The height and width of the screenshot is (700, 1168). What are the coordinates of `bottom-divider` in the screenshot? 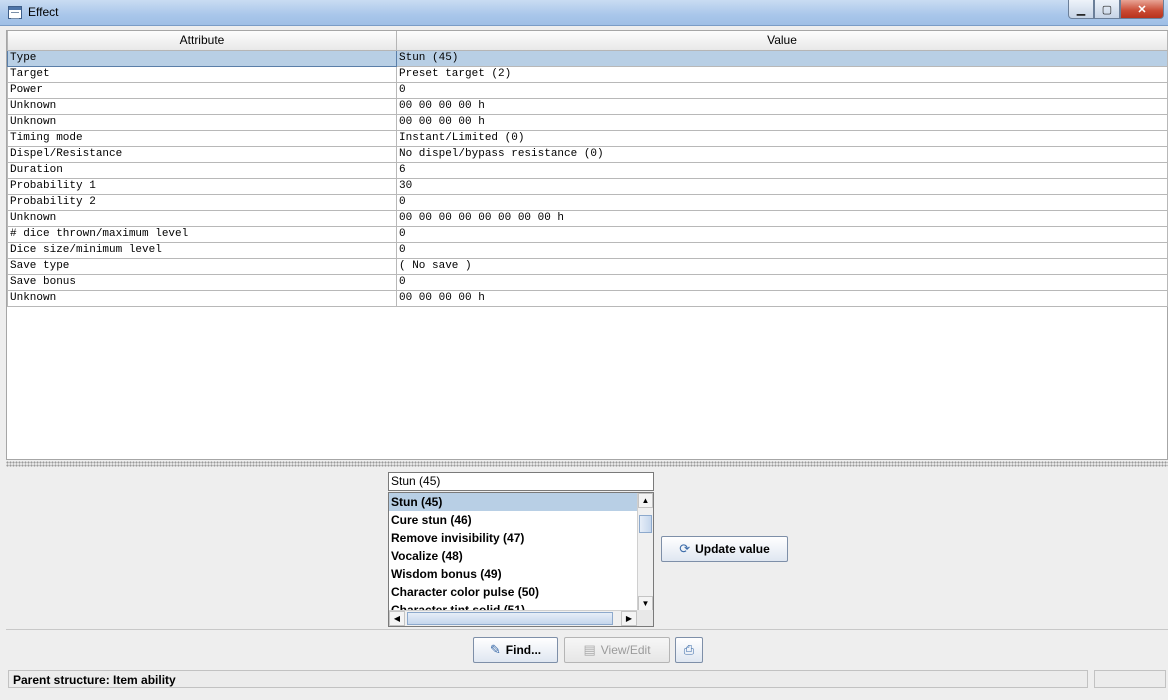 It's located at (587, 629).